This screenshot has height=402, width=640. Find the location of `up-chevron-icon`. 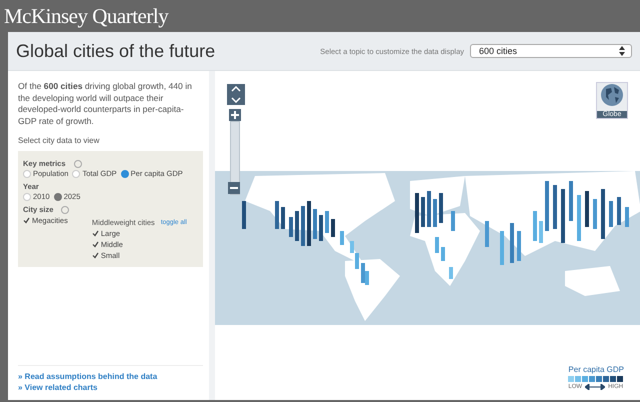

up-chevron-icon is located at coordinates (236, 89).